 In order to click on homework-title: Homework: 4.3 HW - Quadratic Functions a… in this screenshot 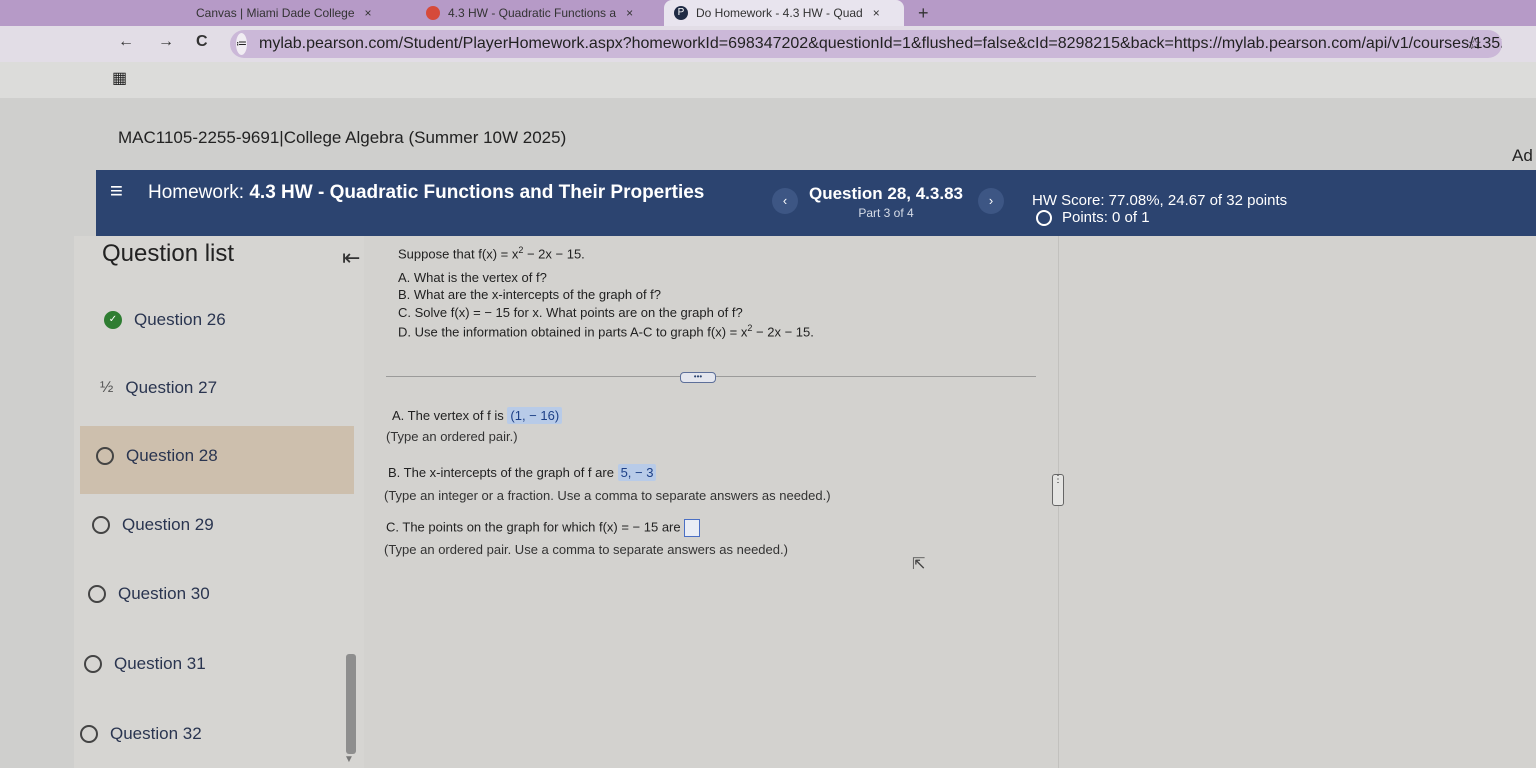, I will do `click(426, 193)`.